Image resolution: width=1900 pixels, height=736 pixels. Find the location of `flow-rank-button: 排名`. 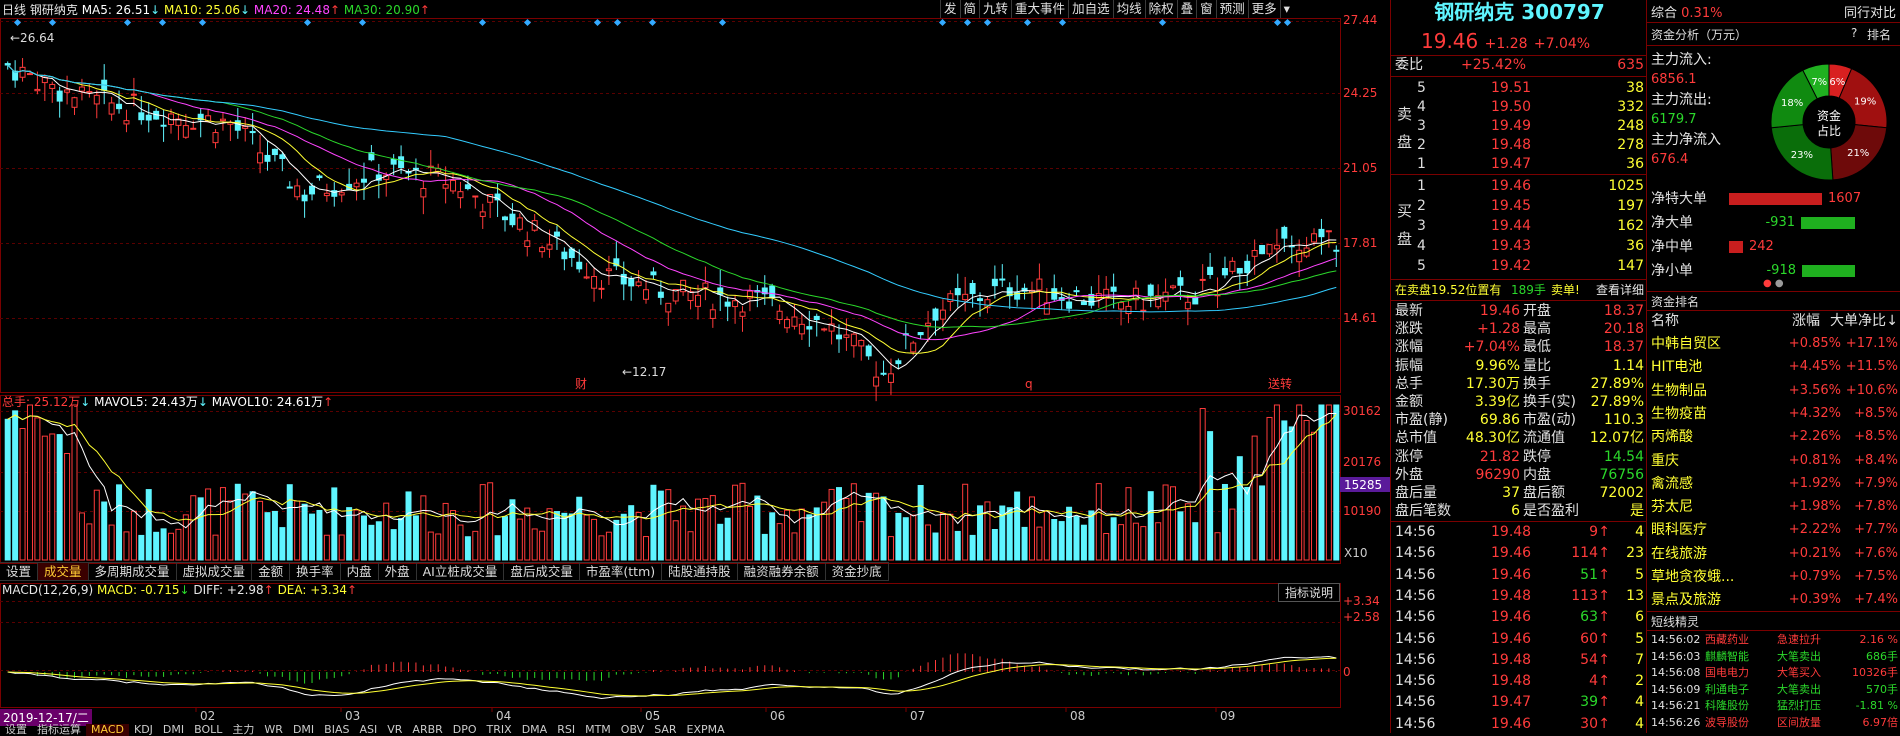

flow-rank-button: 排名 is located at coordinates (1879, 34).